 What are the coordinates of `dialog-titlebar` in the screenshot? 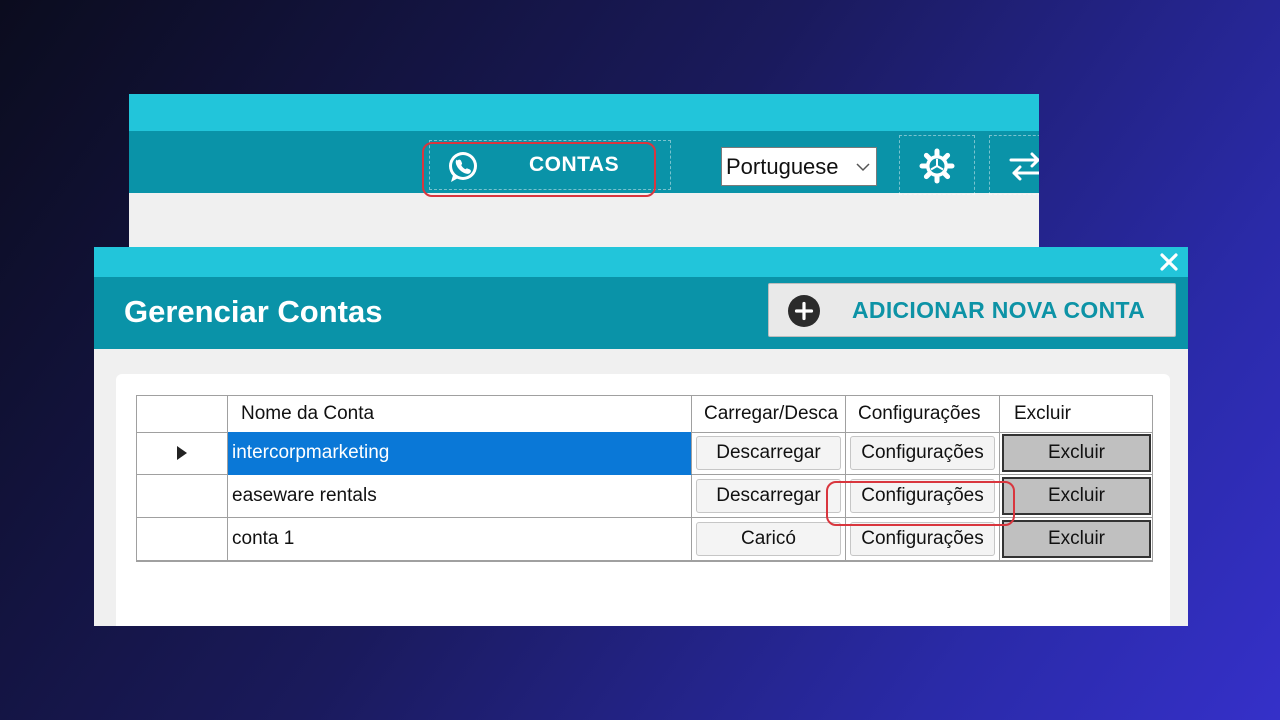 It's located at (641, 262).